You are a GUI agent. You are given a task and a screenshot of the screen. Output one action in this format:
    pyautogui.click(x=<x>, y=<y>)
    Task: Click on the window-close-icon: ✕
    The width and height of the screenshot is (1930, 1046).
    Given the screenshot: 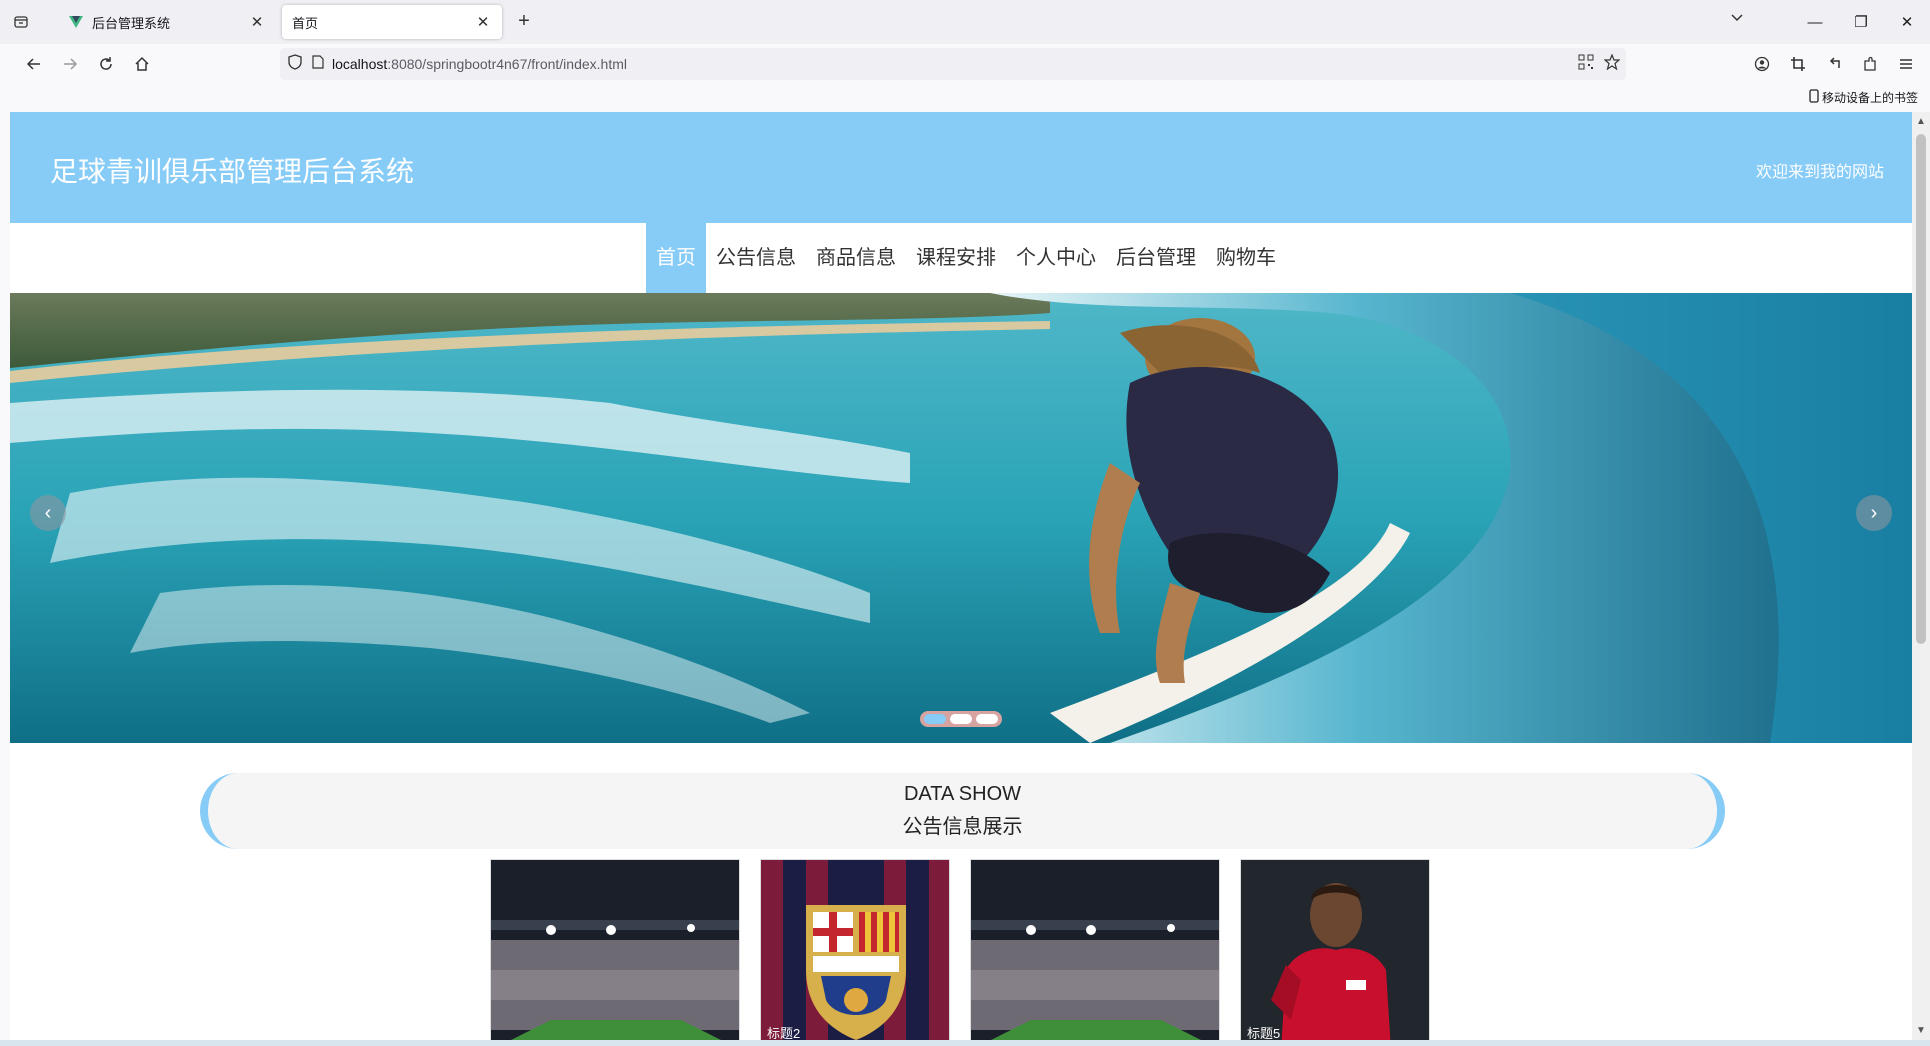 What is the action you would take?
    pyautogui.click(x=1907, y=22)
    